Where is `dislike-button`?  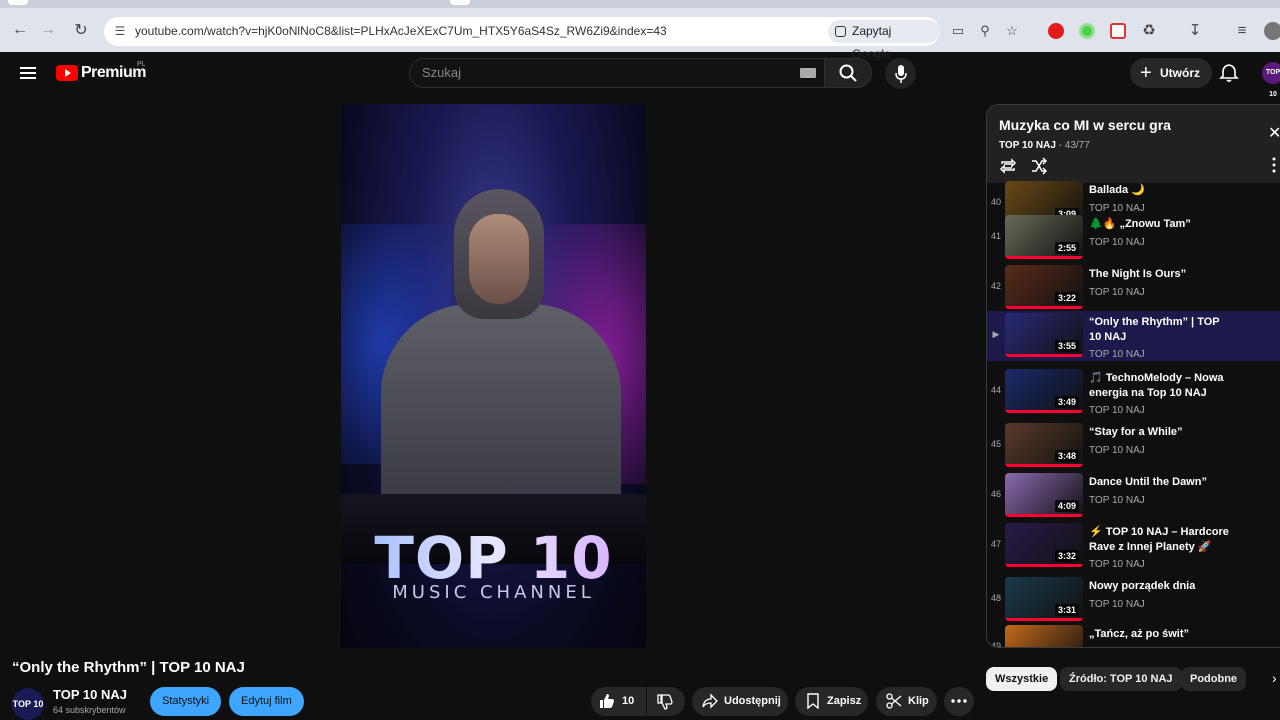
dislike-button is located at coordinates (666, 701).